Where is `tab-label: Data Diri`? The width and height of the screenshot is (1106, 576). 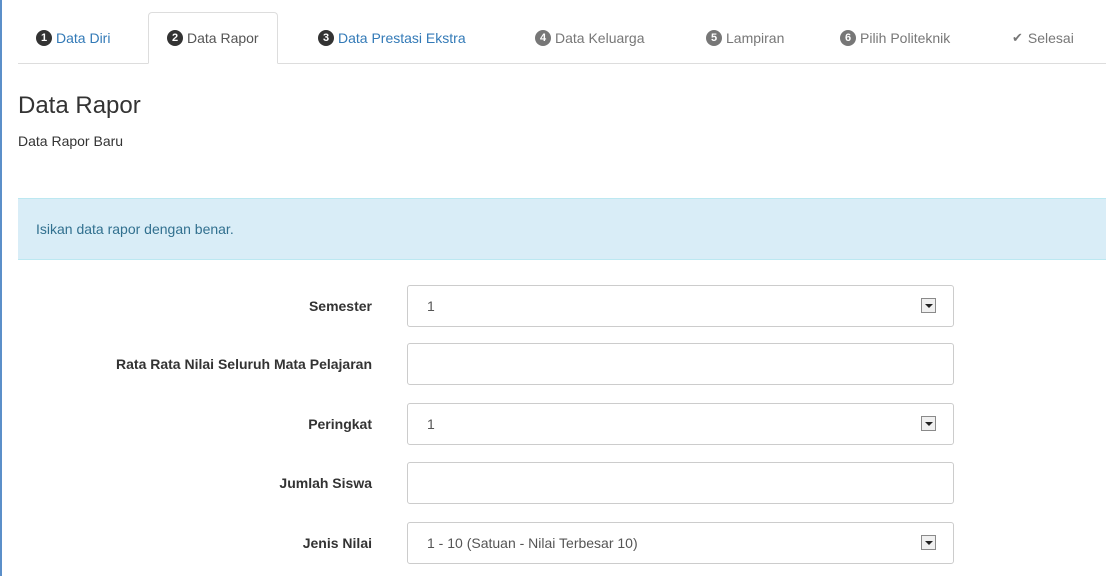
tab-label: Data Diri is located at coordinates (83, 38).